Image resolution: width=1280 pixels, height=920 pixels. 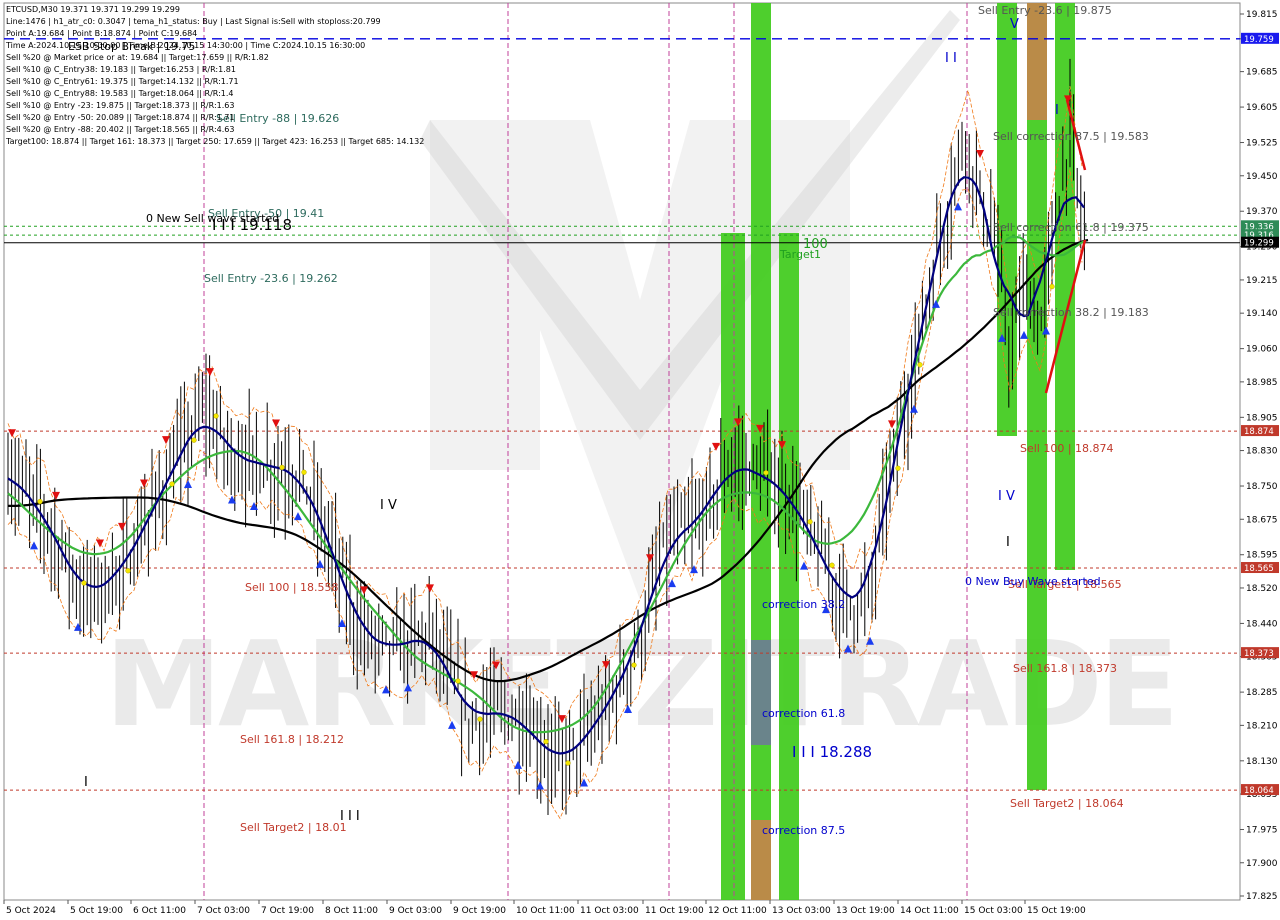 I want to click on y-tick-label: 18.285, so click(x=1262, y=693).